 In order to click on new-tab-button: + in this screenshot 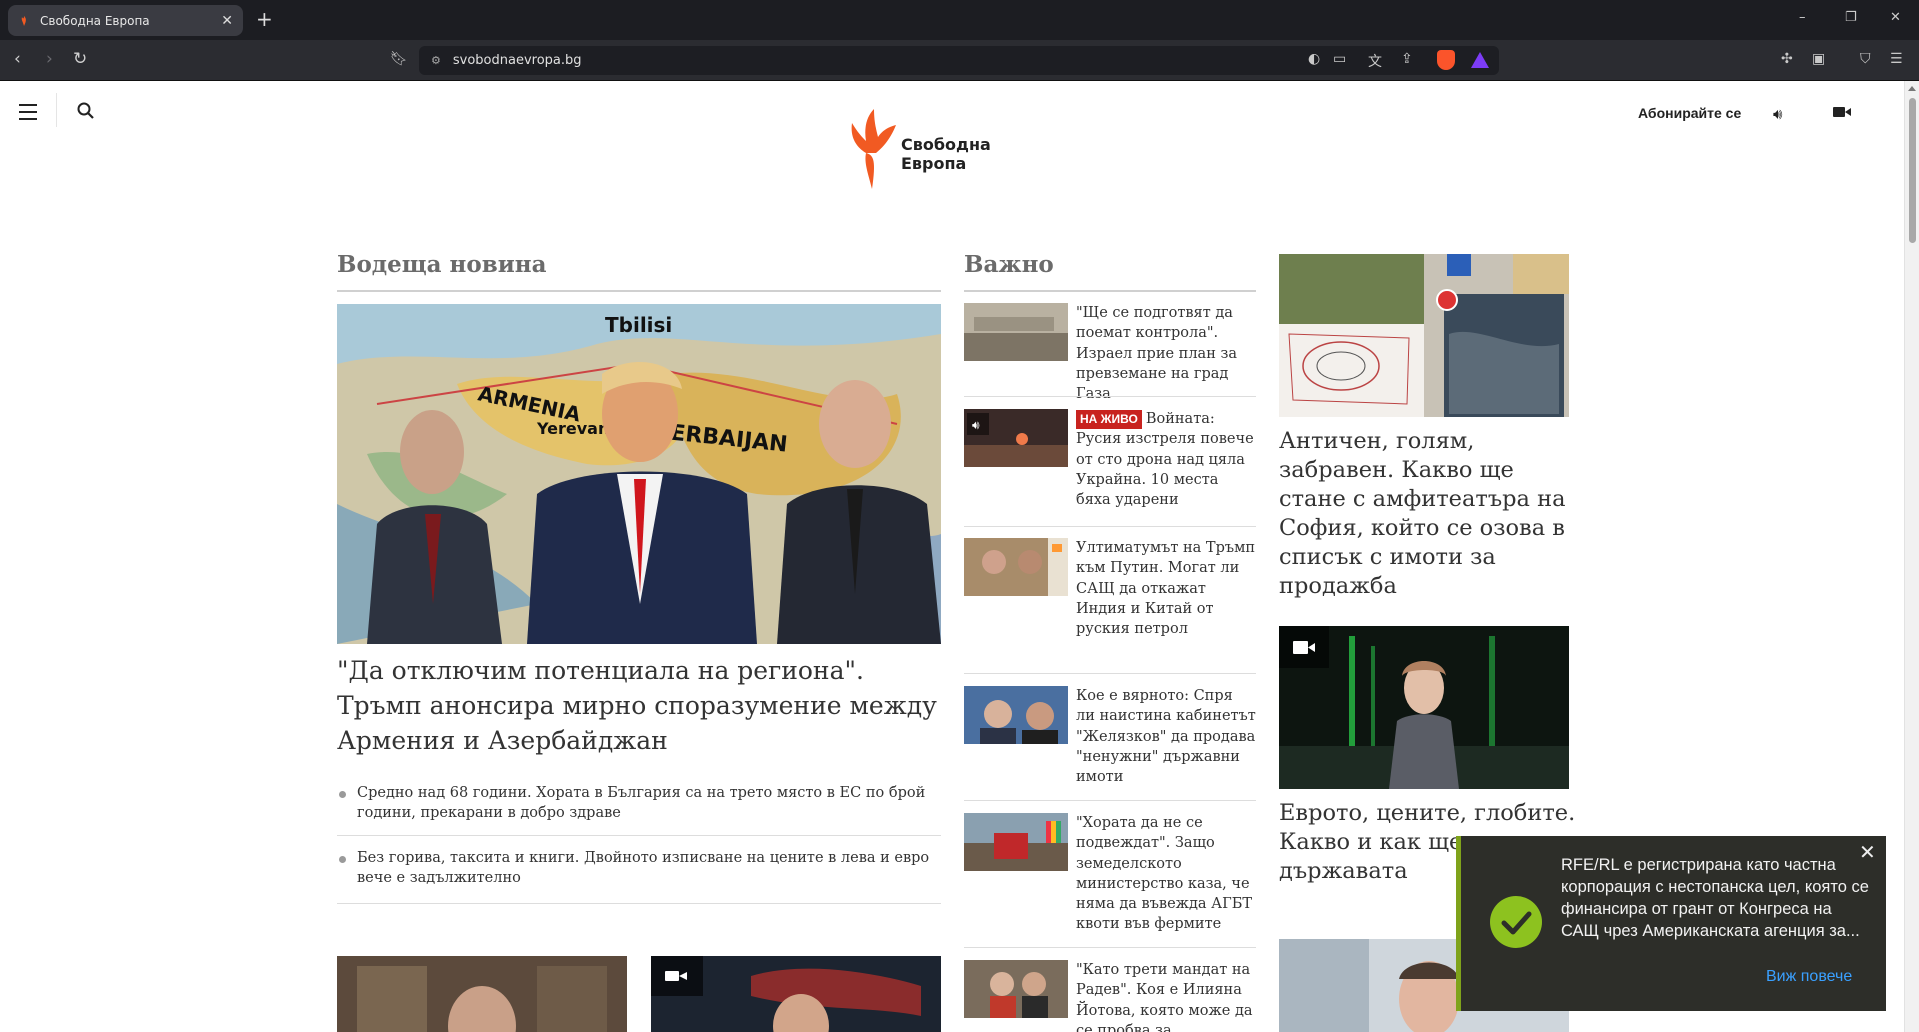, I will do `click(264, 19)`.